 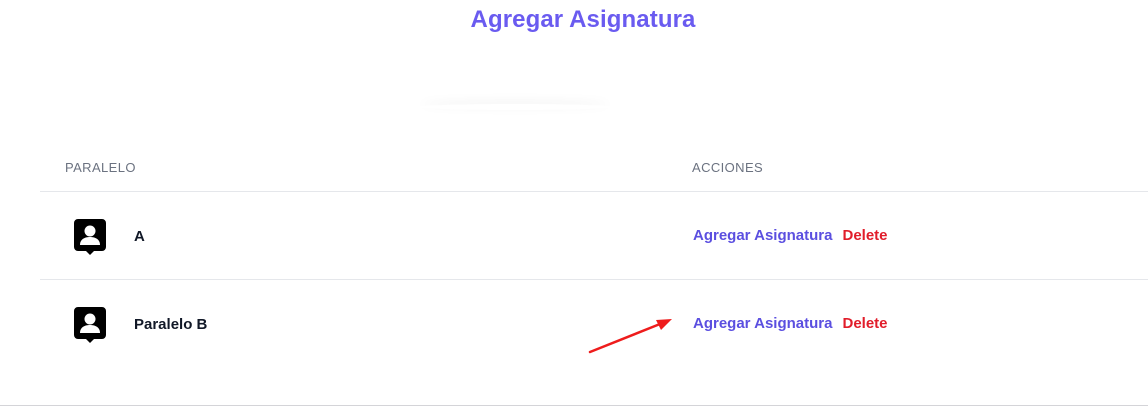 What do you see at coordinates (574, 405) in the screenshot?
I see `bottom-divider` at bounding box center [574, 405].